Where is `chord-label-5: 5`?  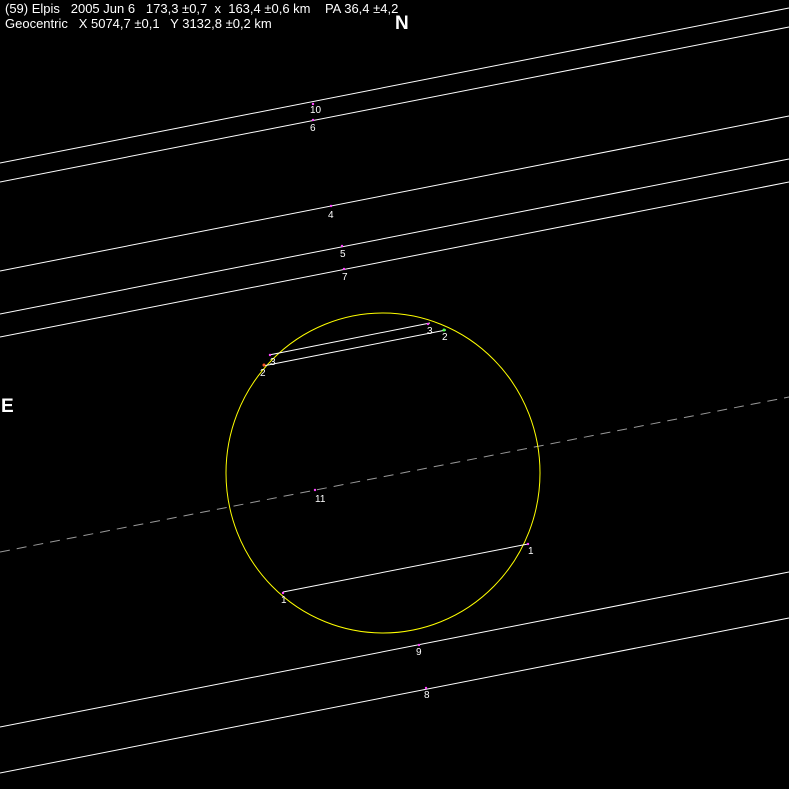
chord-label-5: 5 is located at coordinates (343, 254).